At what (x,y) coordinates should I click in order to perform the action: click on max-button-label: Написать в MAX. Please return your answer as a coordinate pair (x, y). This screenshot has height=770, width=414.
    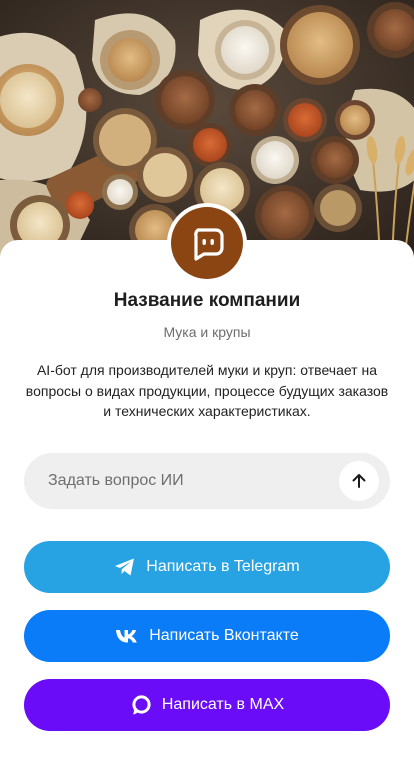
    Looking at the image, I should click on (223, 704).